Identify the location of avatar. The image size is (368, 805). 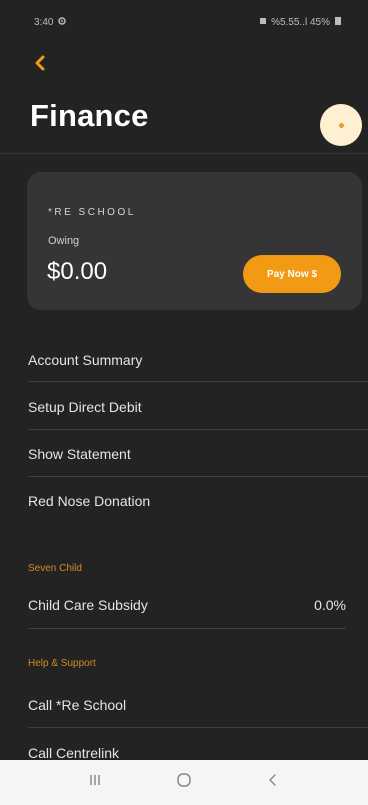
(341, 125).